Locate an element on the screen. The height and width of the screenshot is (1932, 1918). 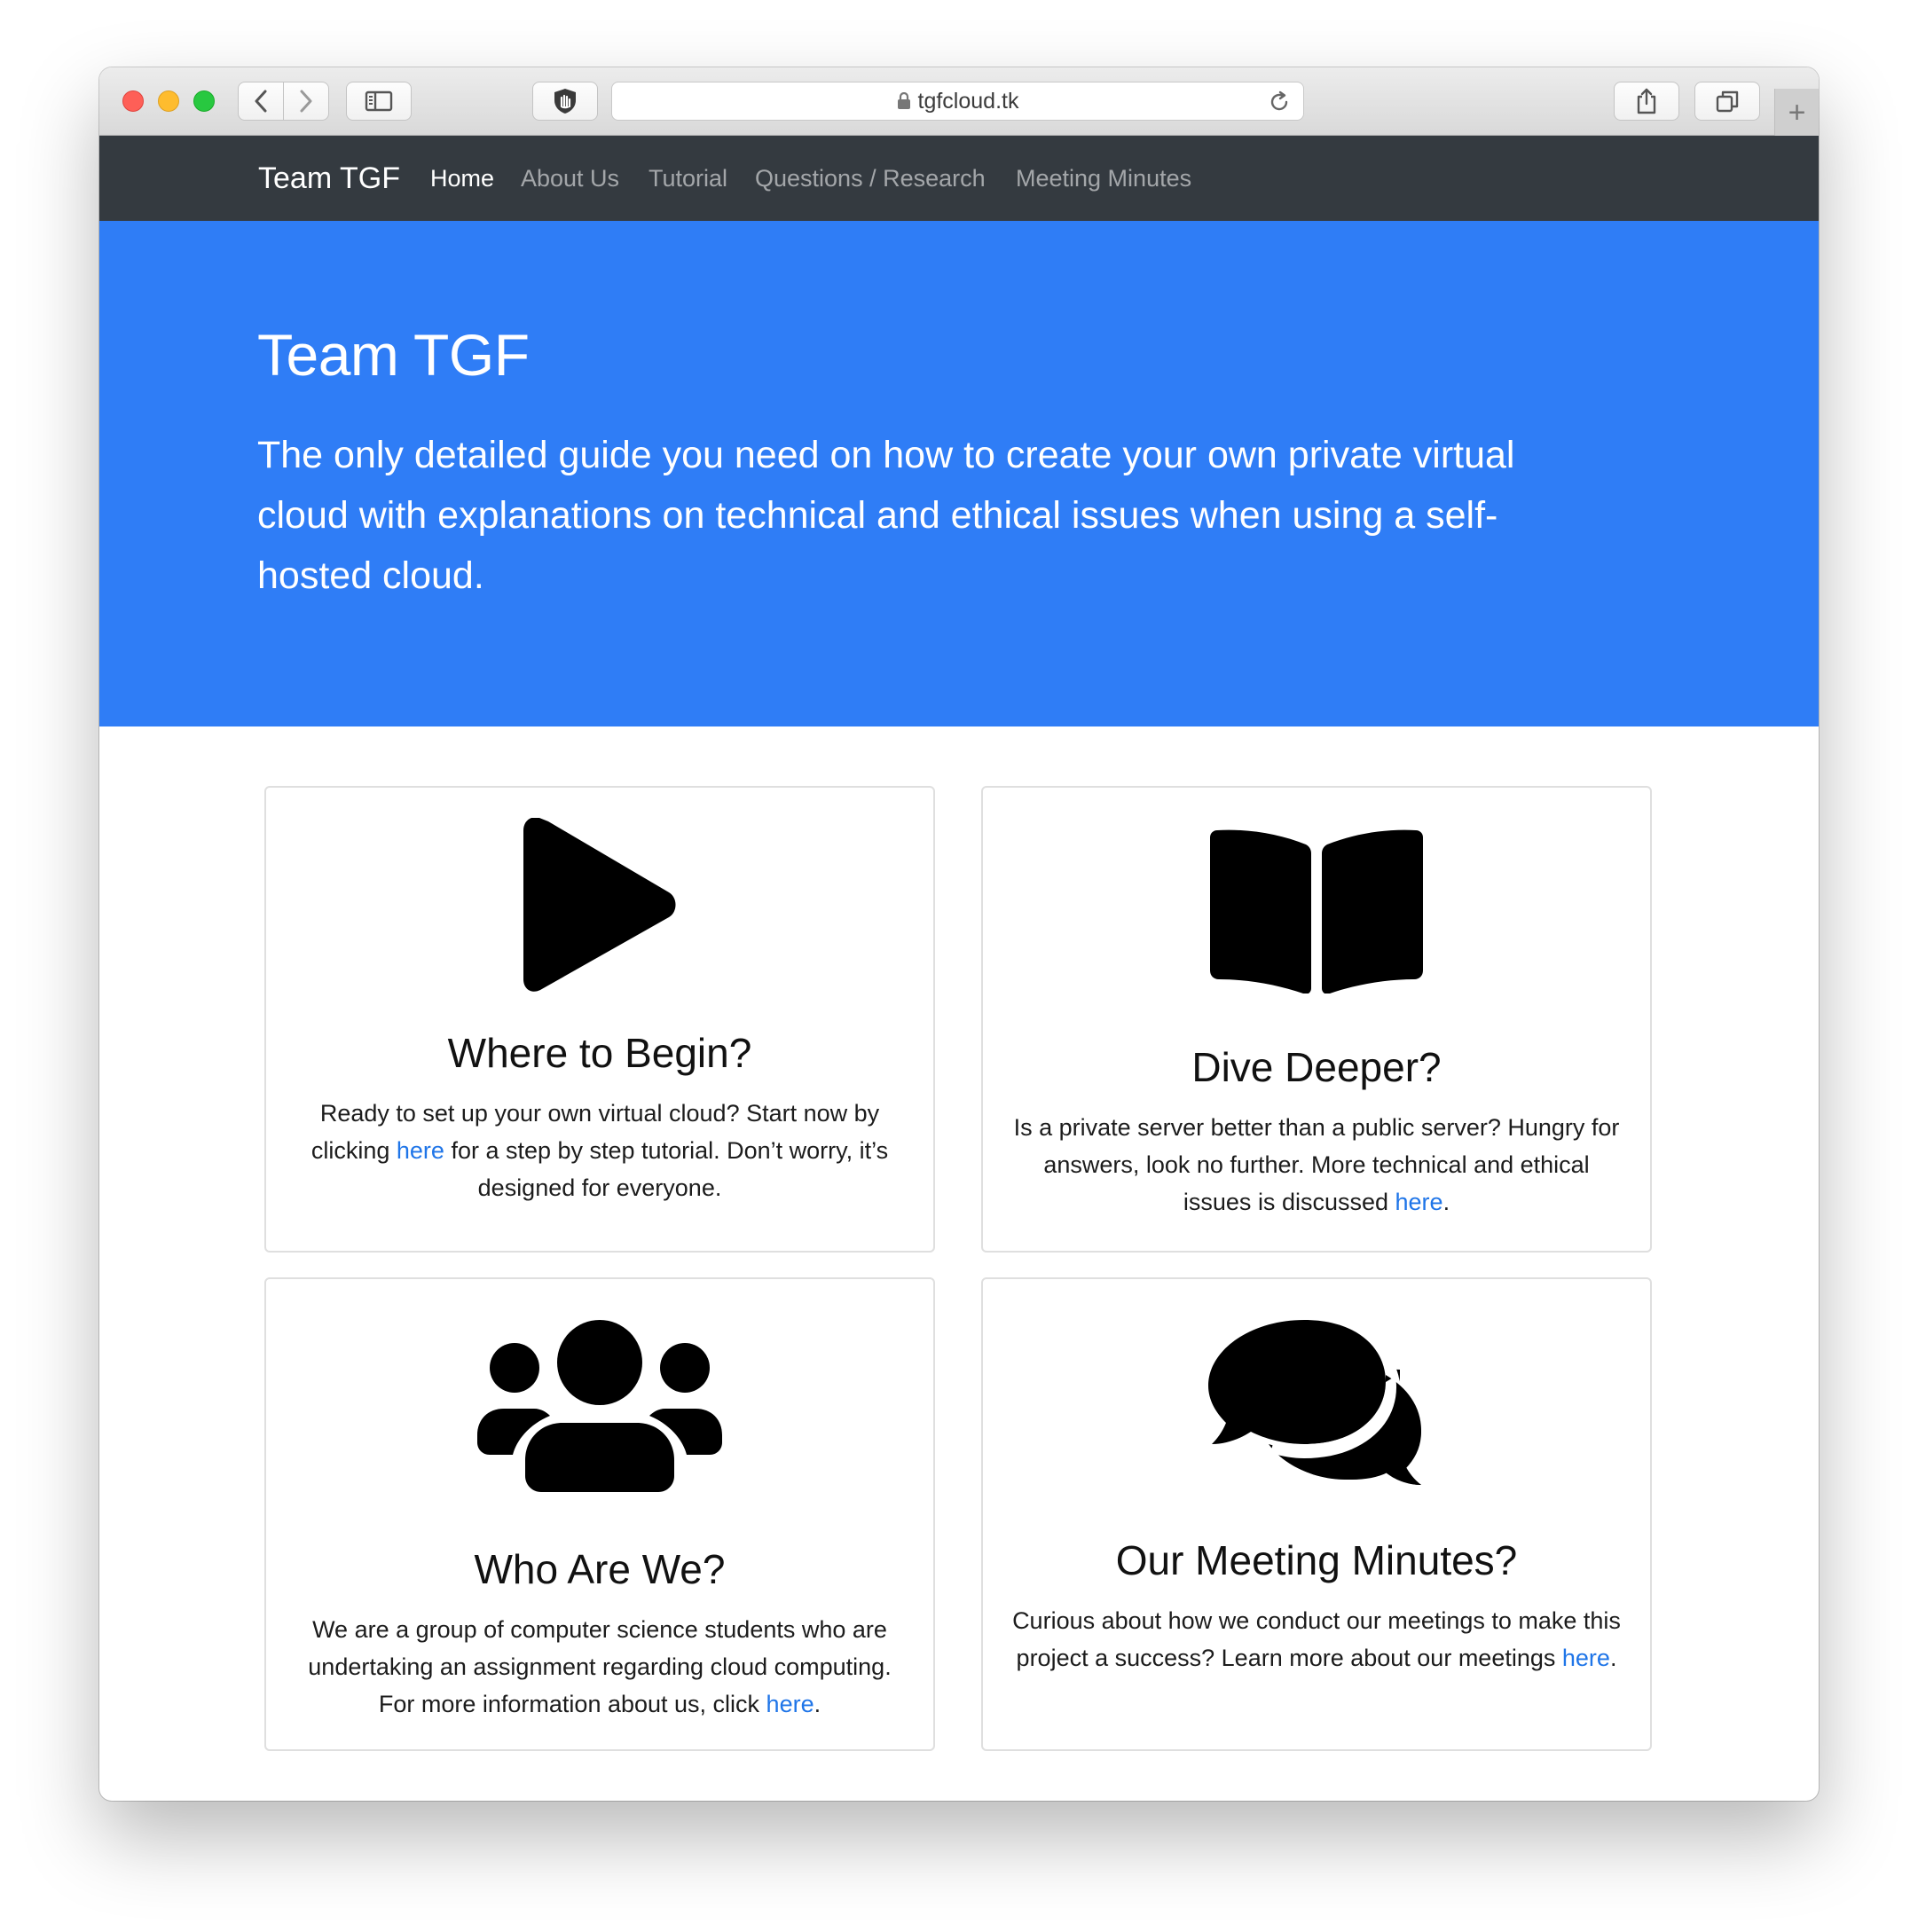
browser-toolbar: tgfcloud.tk + is located at coordinates (959, 101).